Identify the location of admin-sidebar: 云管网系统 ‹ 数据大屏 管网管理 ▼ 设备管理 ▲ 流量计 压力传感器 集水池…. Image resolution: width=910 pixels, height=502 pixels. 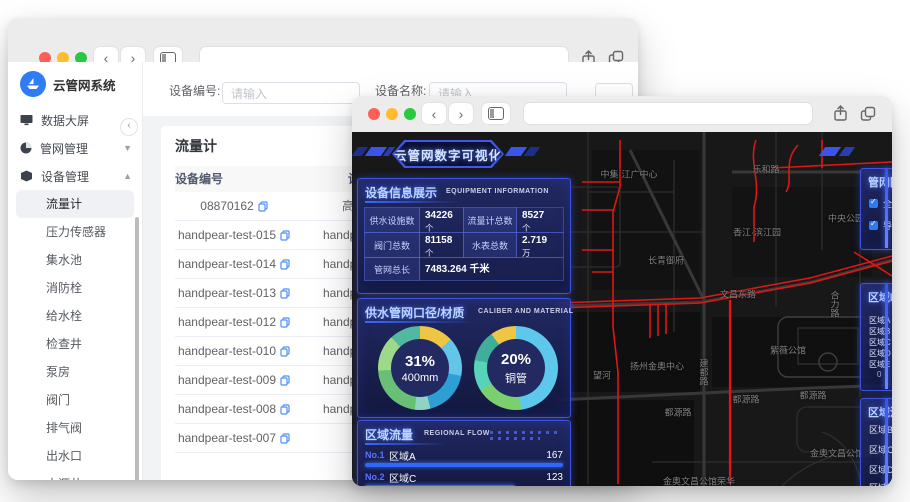
(75, 271).